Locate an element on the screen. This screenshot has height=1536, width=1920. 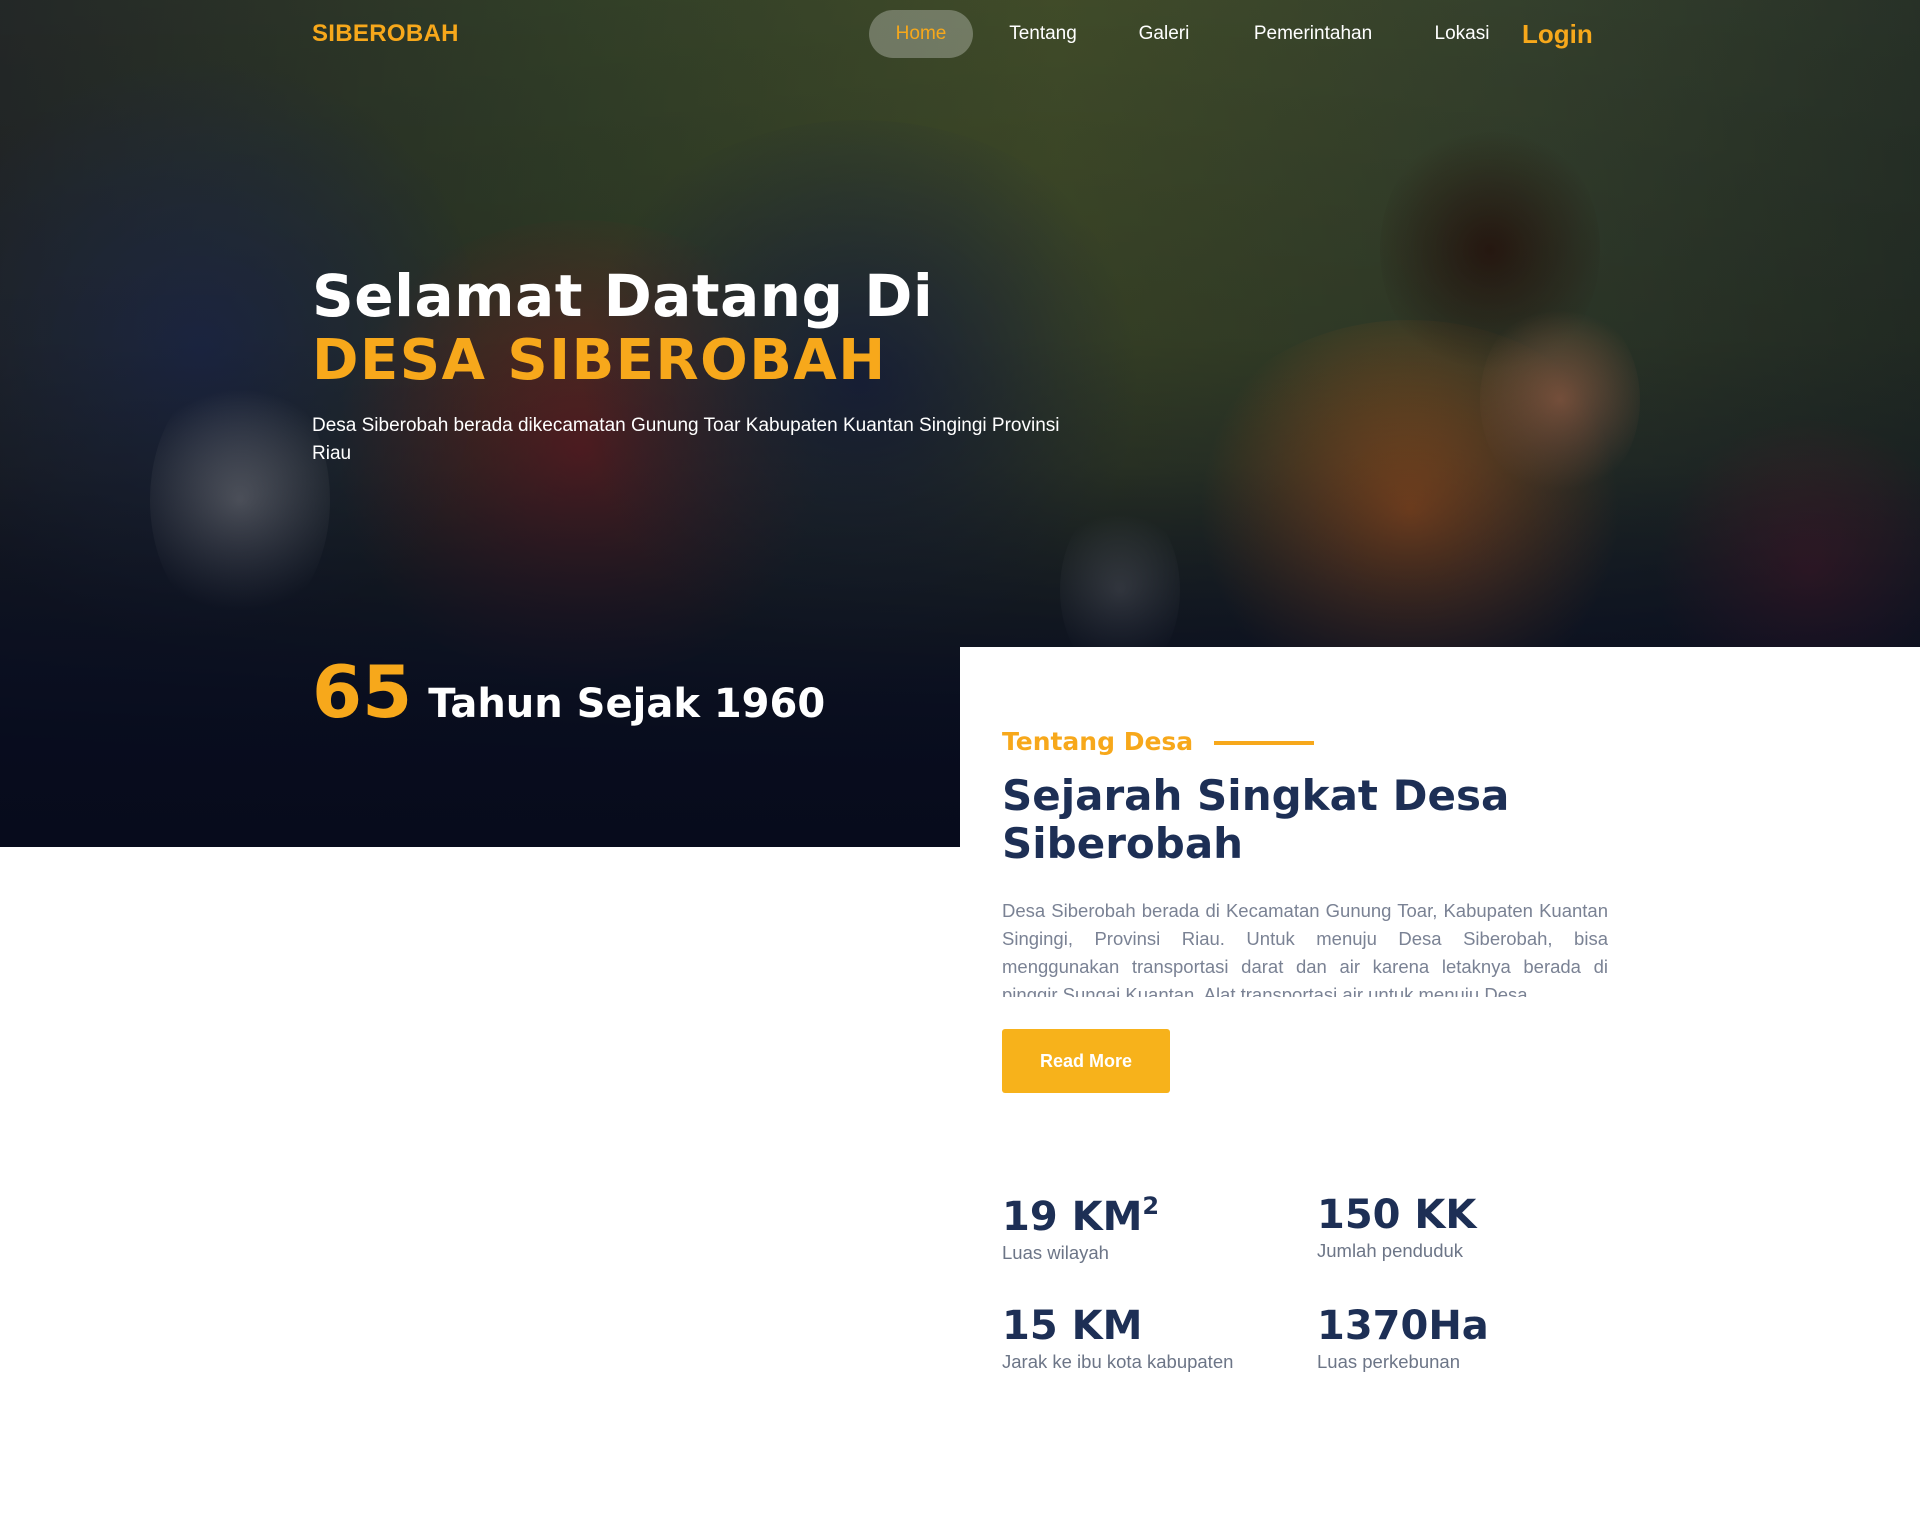
stat-label: Luas wilayah is located at coordinates (1055, 1252).